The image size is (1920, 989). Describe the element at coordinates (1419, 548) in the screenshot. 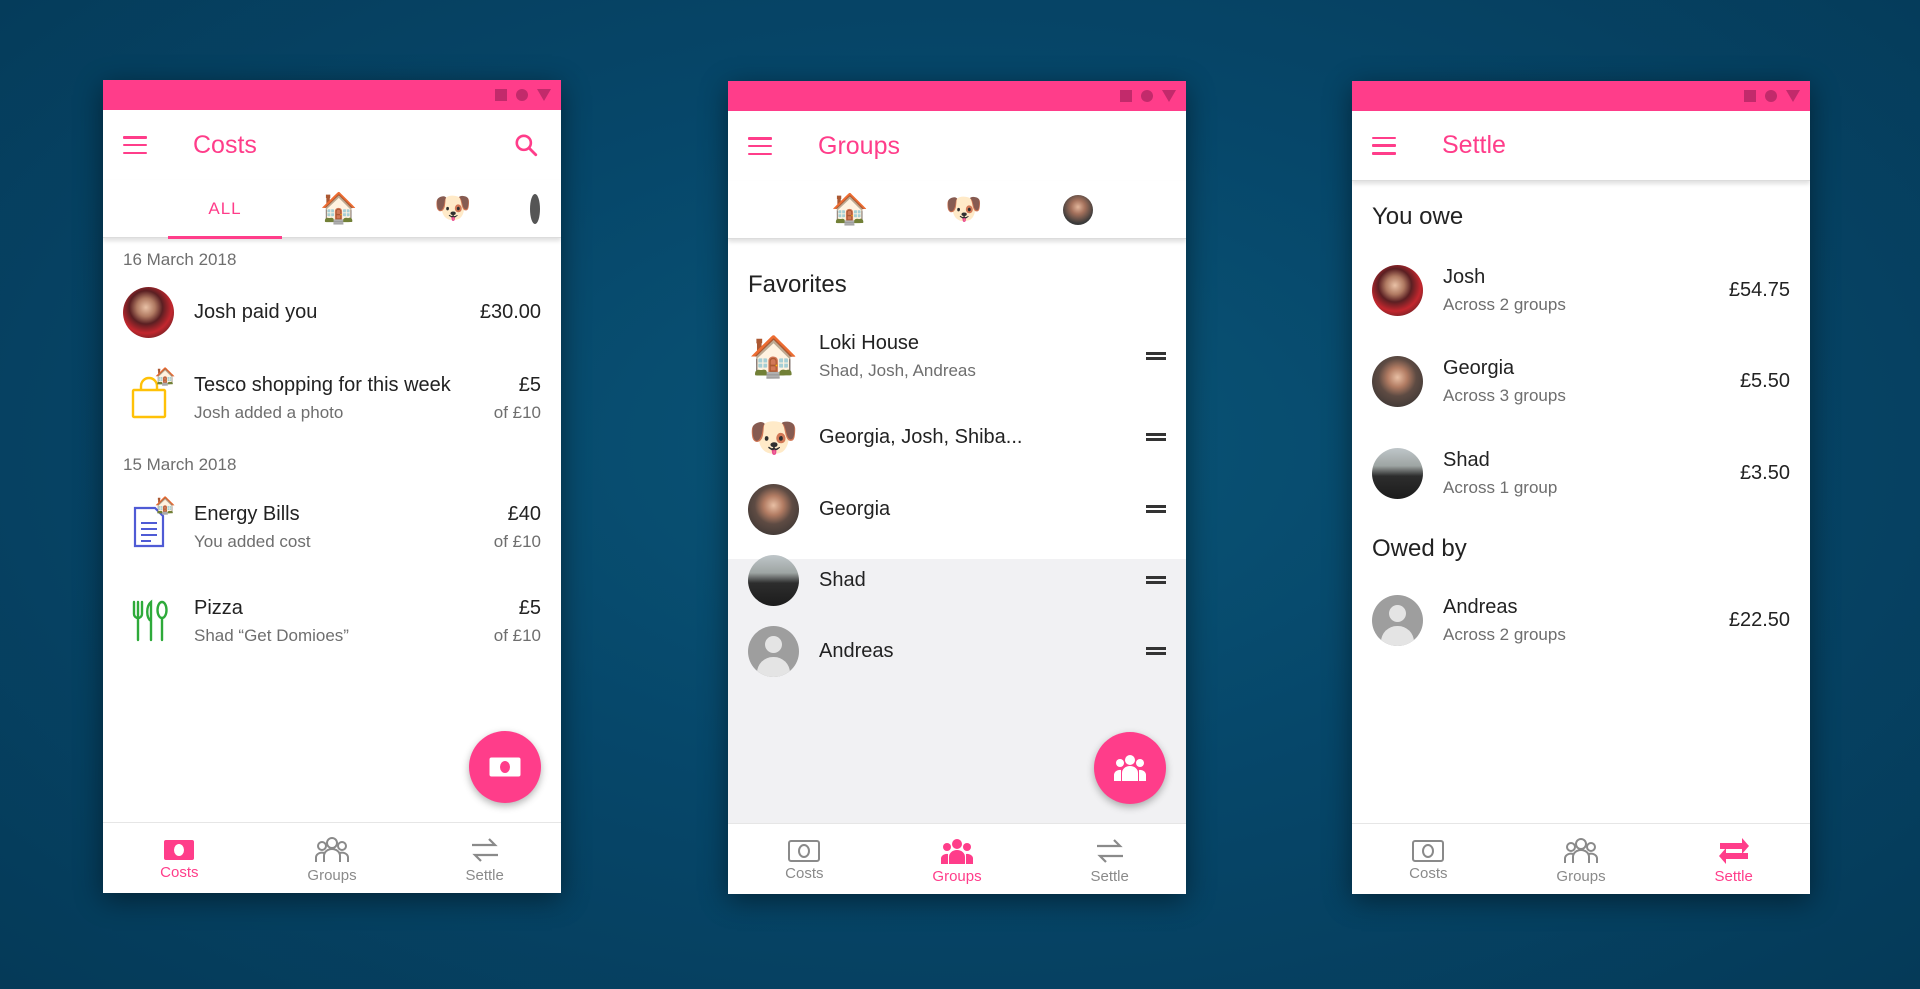

I see `owed-by-heading: Owed by` at that location.